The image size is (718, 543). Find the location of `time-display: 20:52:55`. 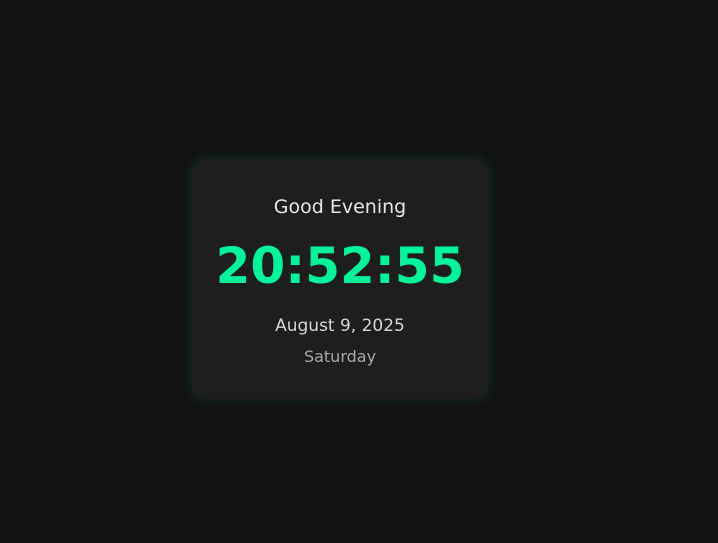

time-display: 20:52:55 is located at coordinates (340, 266).